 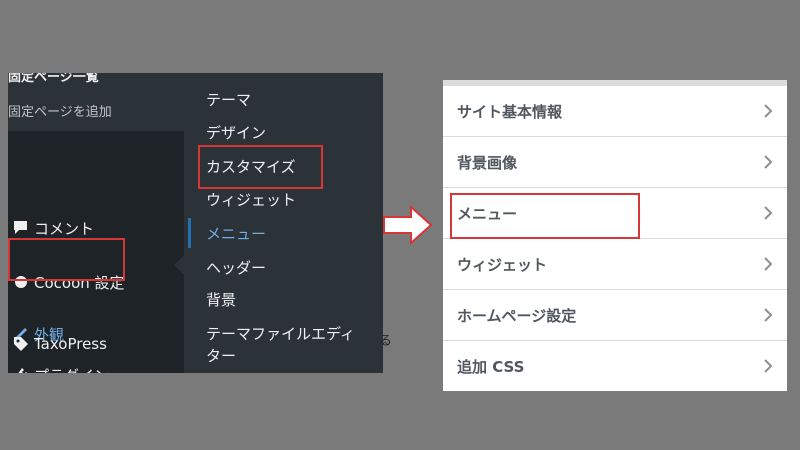 I want to click on section-label: 背景画像, so click(x=487, y=162).